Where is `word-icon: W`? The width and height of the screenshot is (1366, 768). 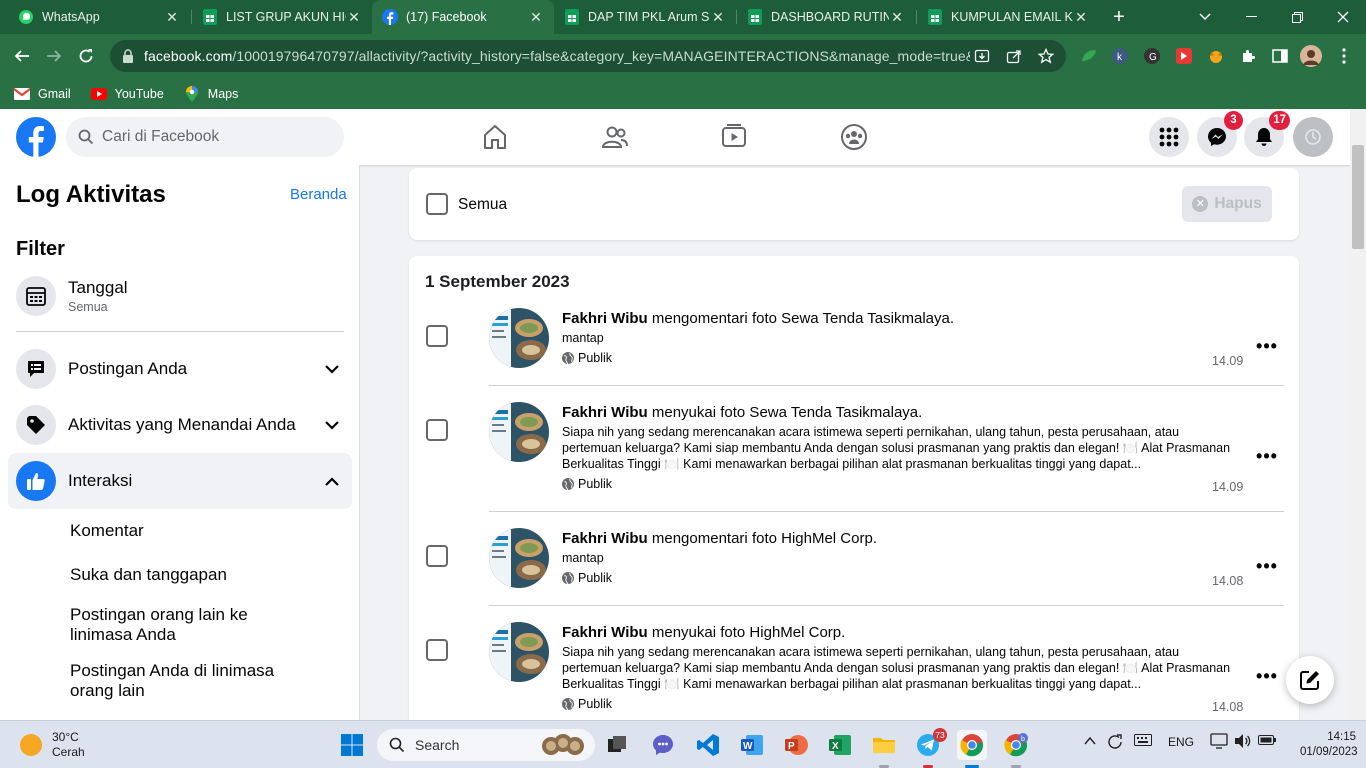
word-icon: W is located at coordinates (752, 745).